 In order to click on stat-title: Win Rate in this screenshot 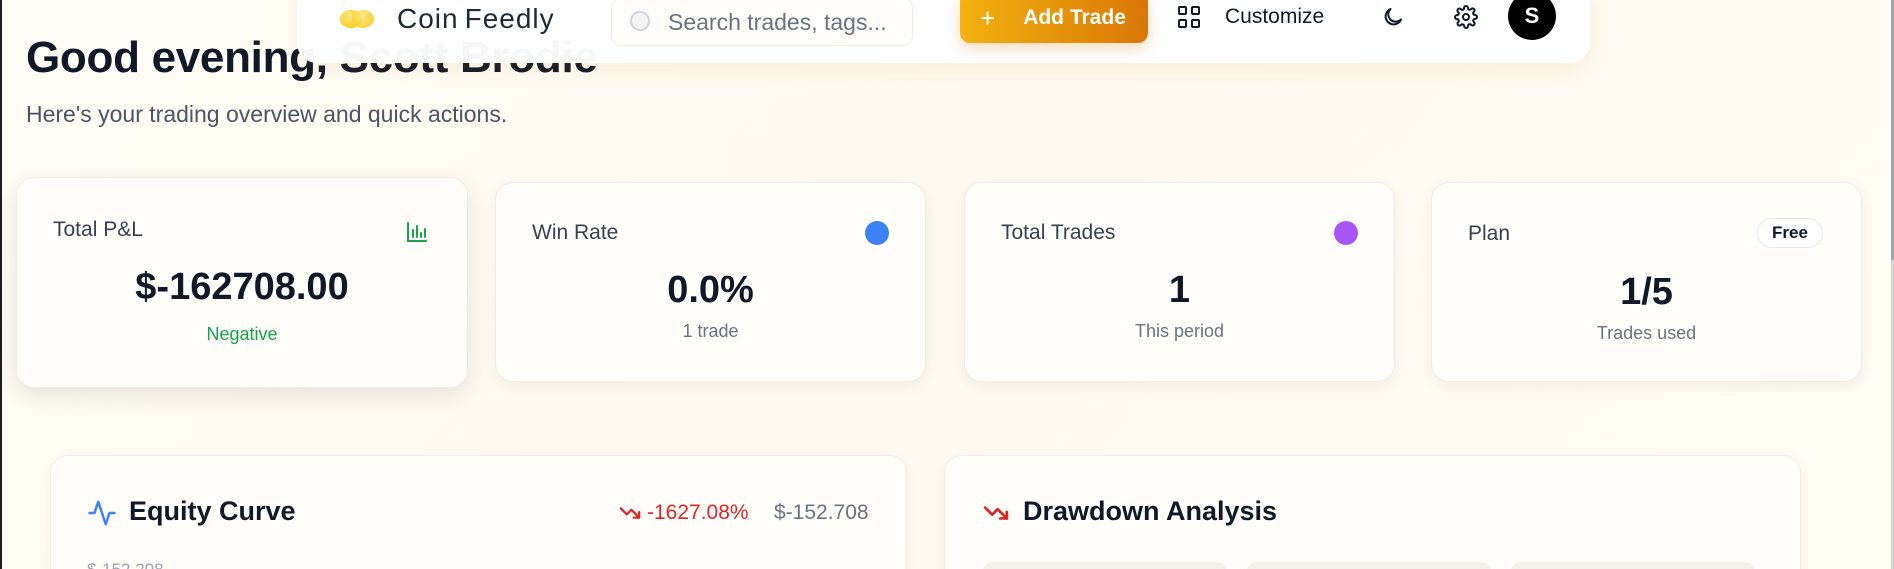, I will do `click(575, 232)`.